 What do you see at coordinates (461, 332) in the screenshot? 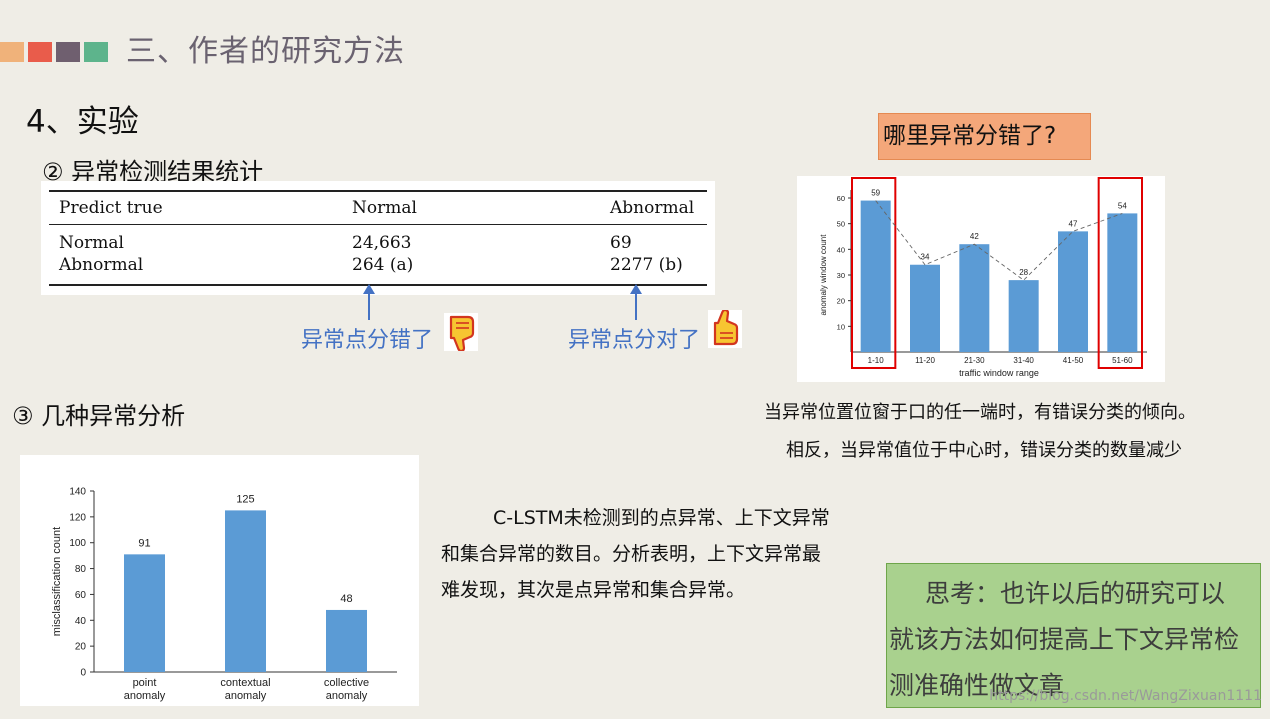
I see `thumbs-down-icon` at bounding box center [461, 332].